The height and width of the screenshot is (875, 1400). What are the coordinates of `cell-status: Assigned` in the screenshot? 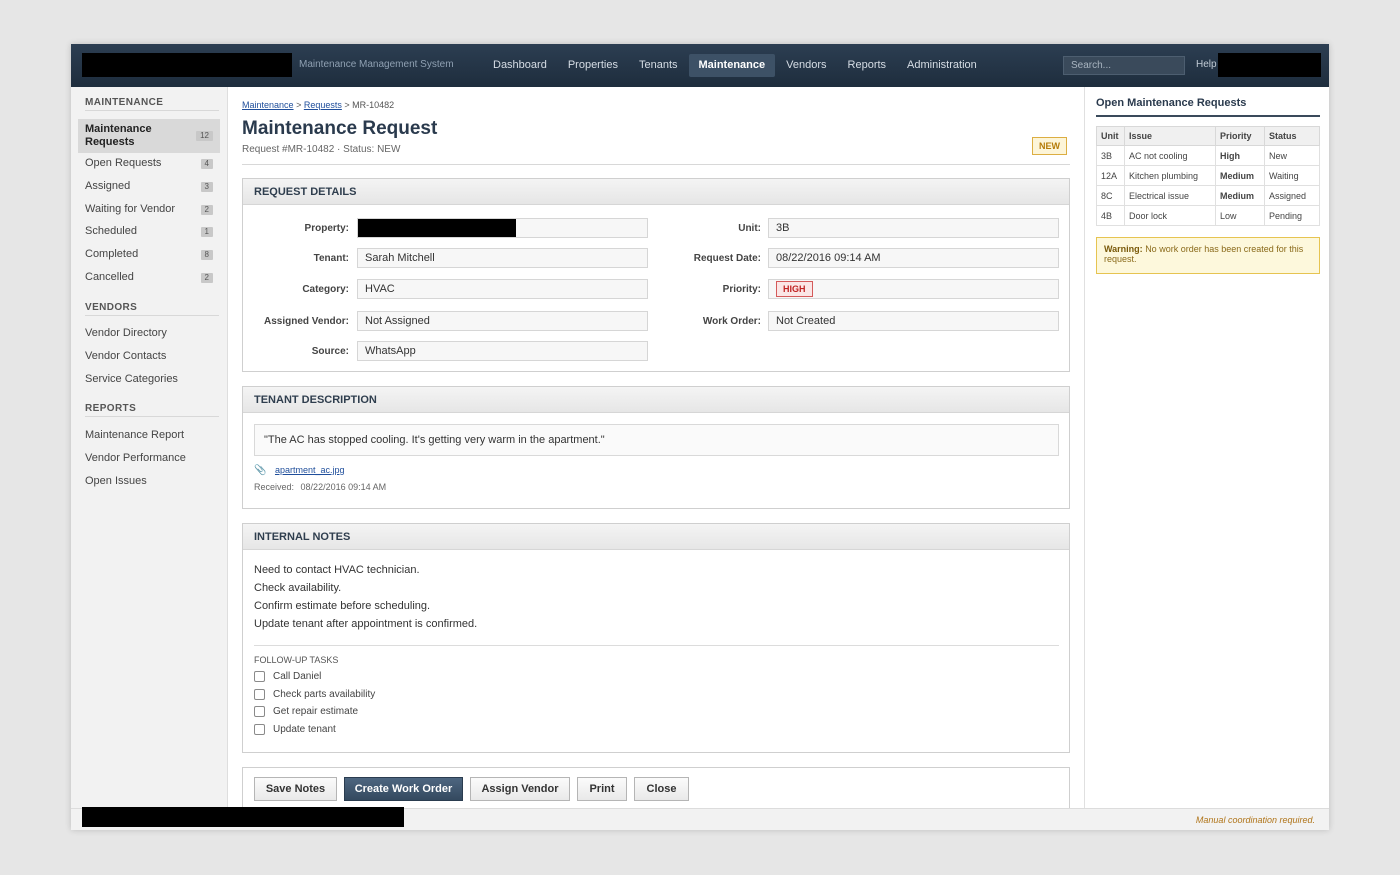 It's located at (1292, 195).